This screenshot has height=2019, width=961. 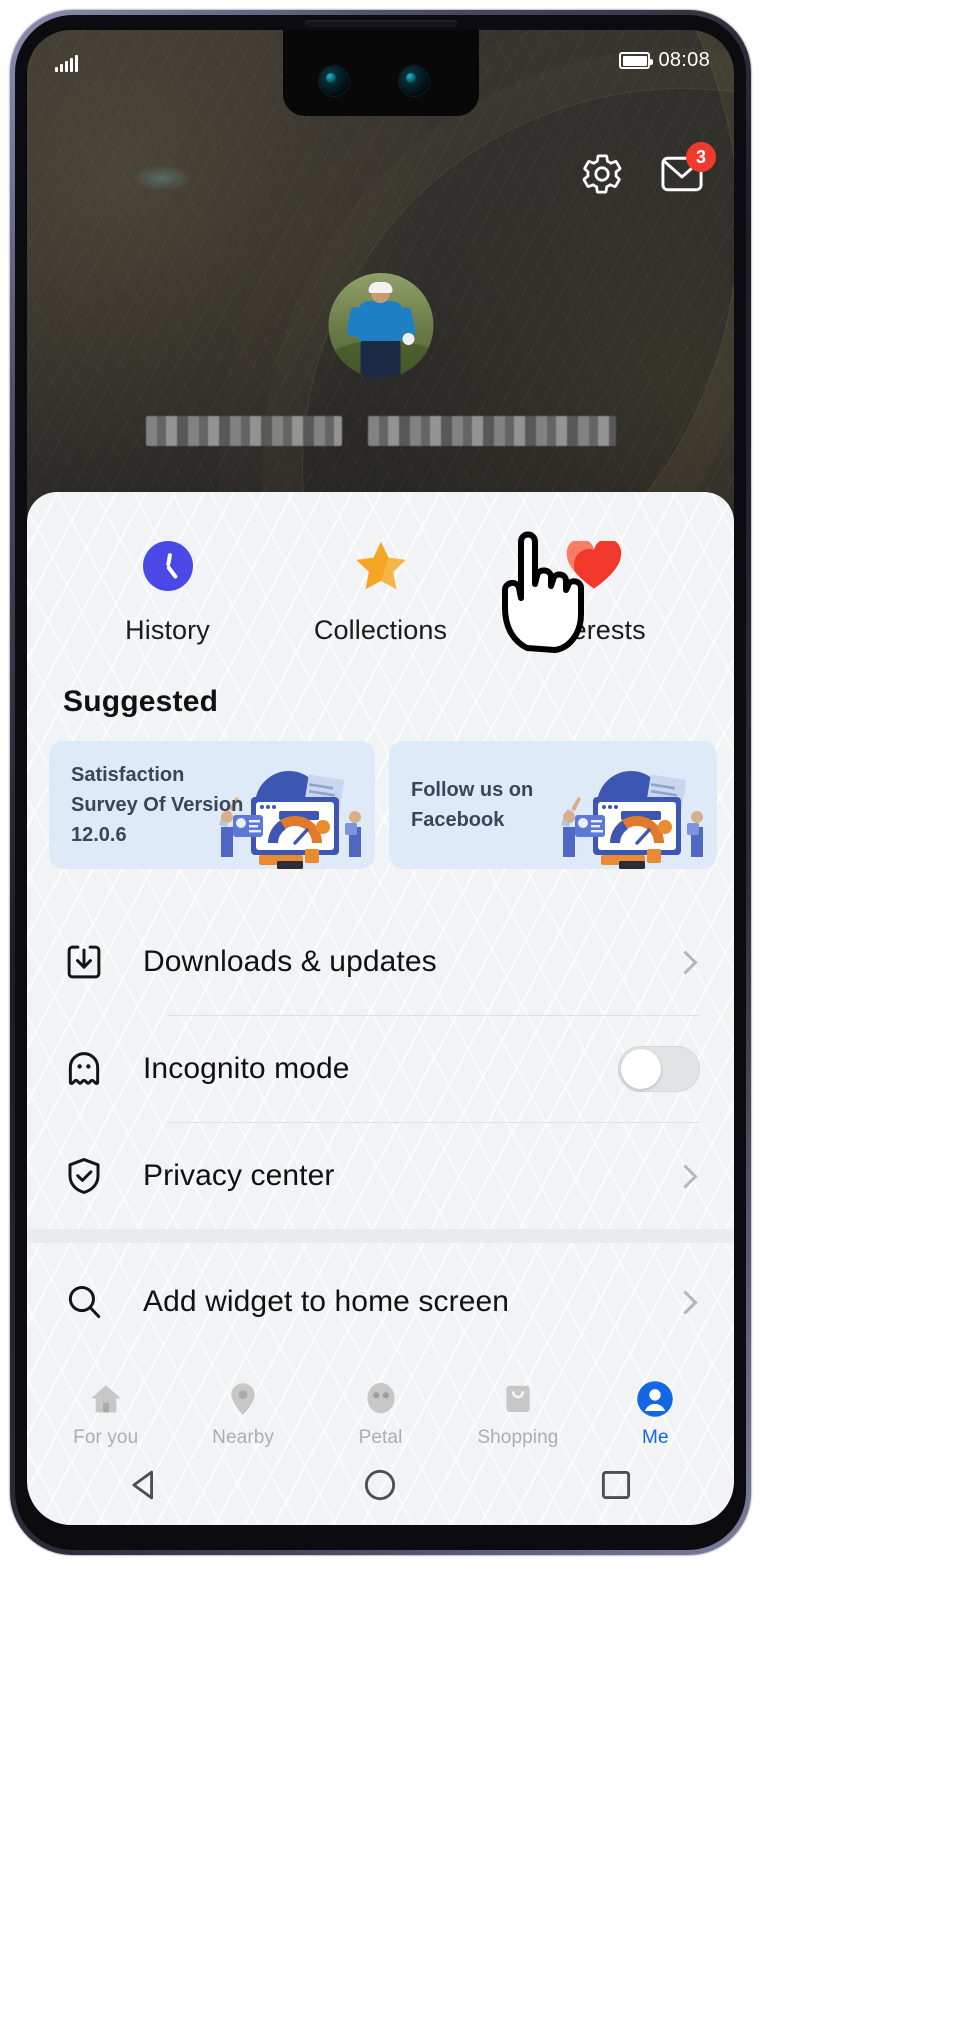 I want to click on search-icon, so click(x=89, y=1302).